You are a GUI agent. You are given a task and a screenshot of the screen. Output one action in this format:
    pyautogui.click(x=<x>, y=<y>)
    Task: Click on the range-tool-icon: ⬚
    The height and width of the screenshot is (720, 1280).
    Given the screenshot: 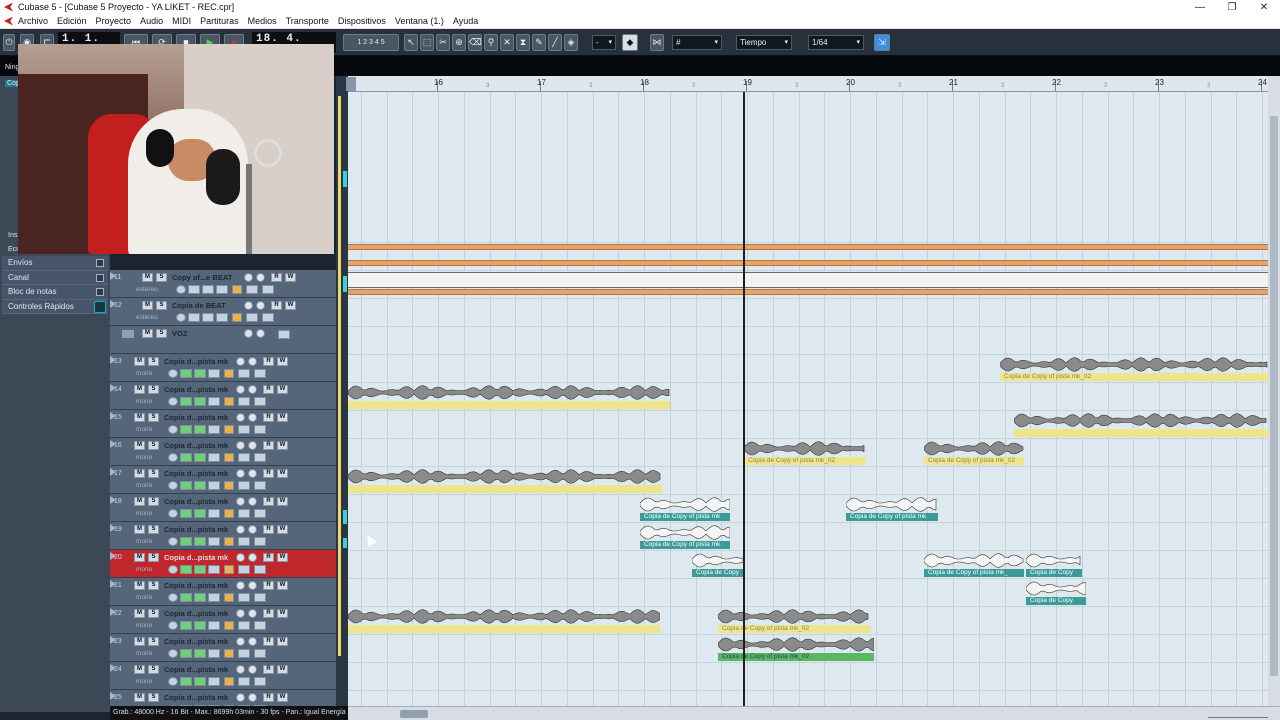 What is the action you would take?
    pyautogui.click(x=427, y=42)
    